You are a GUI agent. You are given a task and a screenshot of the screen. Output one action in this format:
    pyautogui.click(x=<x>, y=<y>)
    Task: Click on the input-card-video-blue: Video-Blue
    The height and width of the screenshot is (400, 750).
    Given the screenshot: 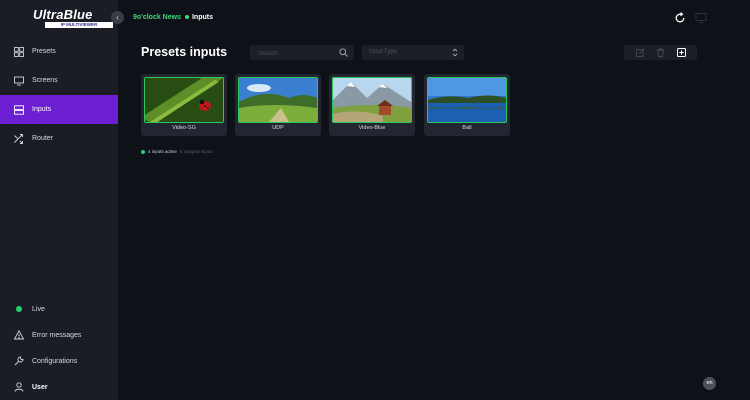 What is the action you would take?
    pyautogui.click(x=372, y=105)
    